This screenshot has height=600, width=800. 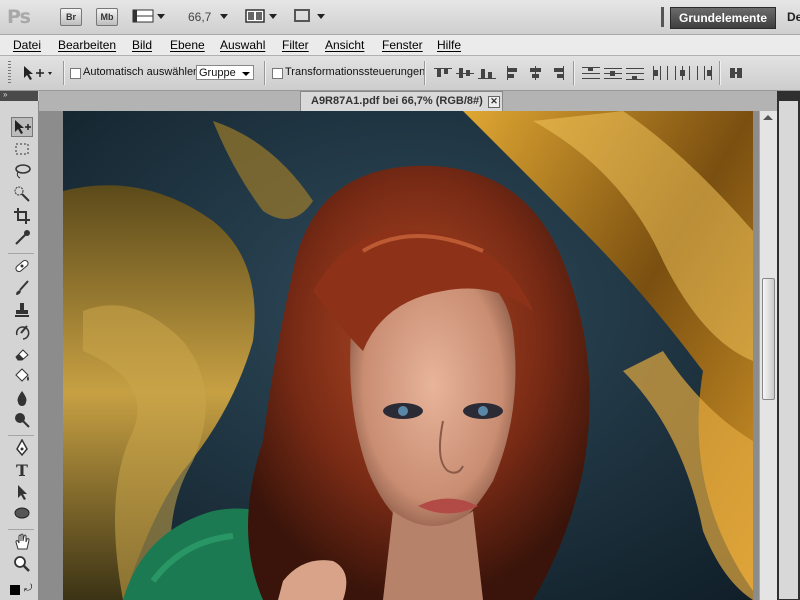 I want to click on tool-preset-picker, so click(x=39, y=73).